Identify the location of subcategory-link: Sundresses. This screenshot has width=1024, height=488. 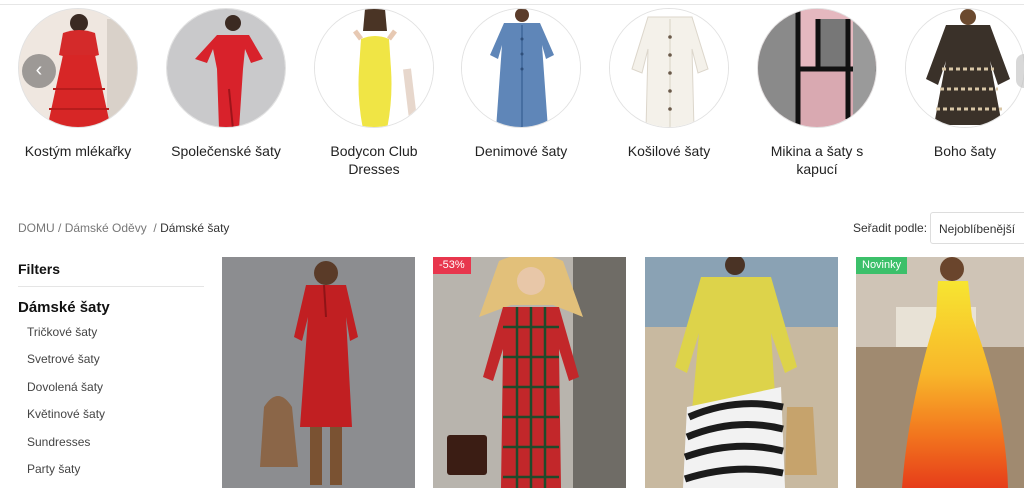
(66, 447).